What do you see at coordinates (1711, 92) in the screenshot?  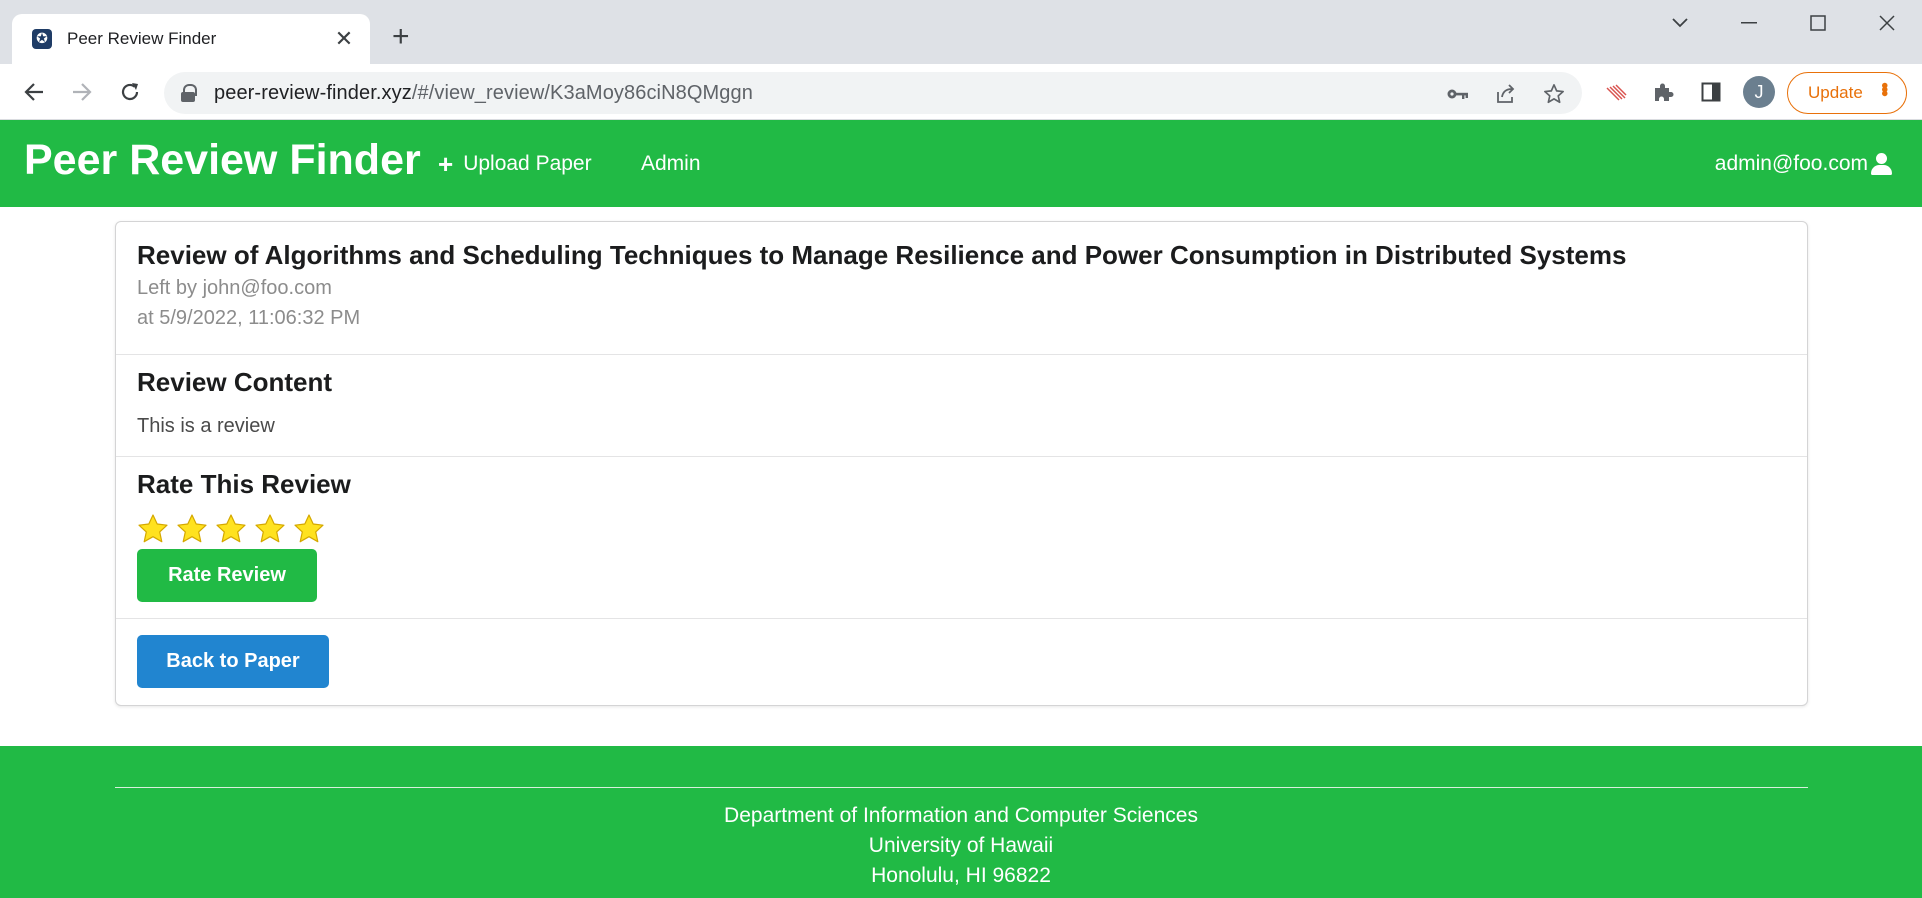 I see `side-panel-icon` at bounding box center [1711, 92].